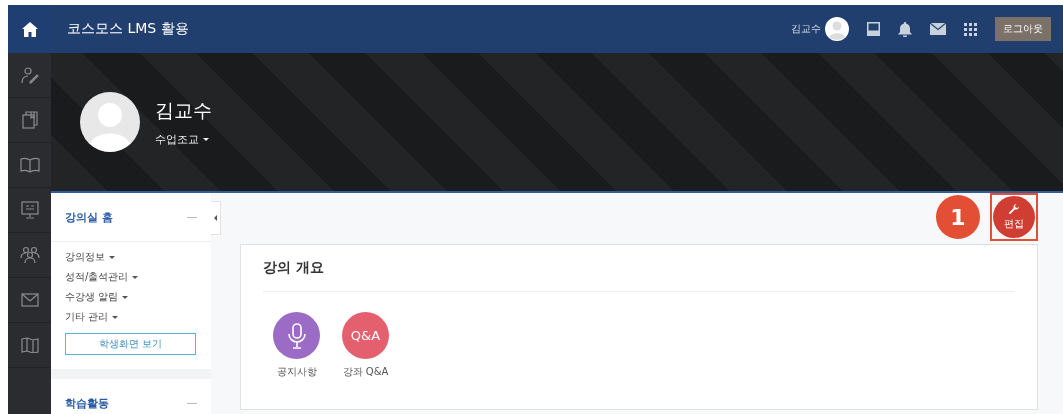  Describe the element at coordinates (216, 218) in the screenshot. I see `sidebar-toggle-button` at that location.